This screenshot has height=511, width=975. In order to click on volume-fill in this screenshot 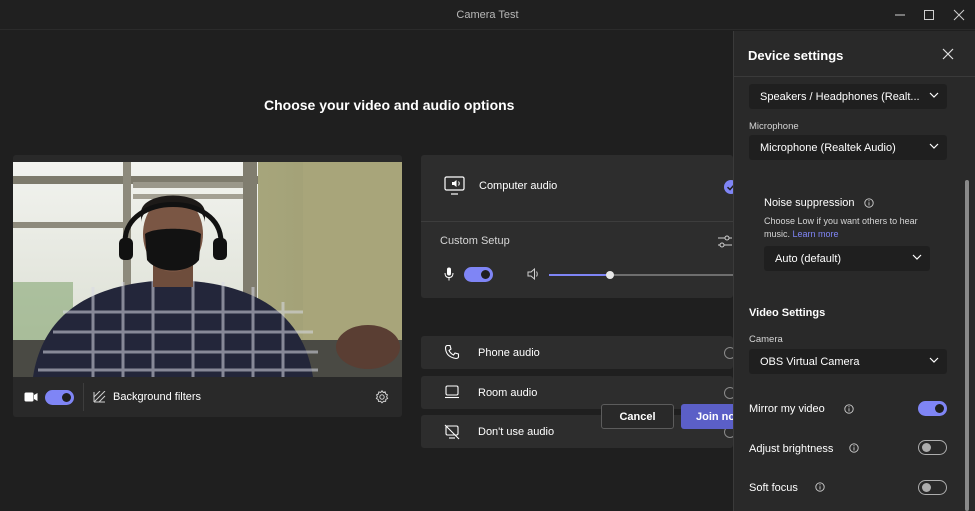, I will do `click(579, 275)`.